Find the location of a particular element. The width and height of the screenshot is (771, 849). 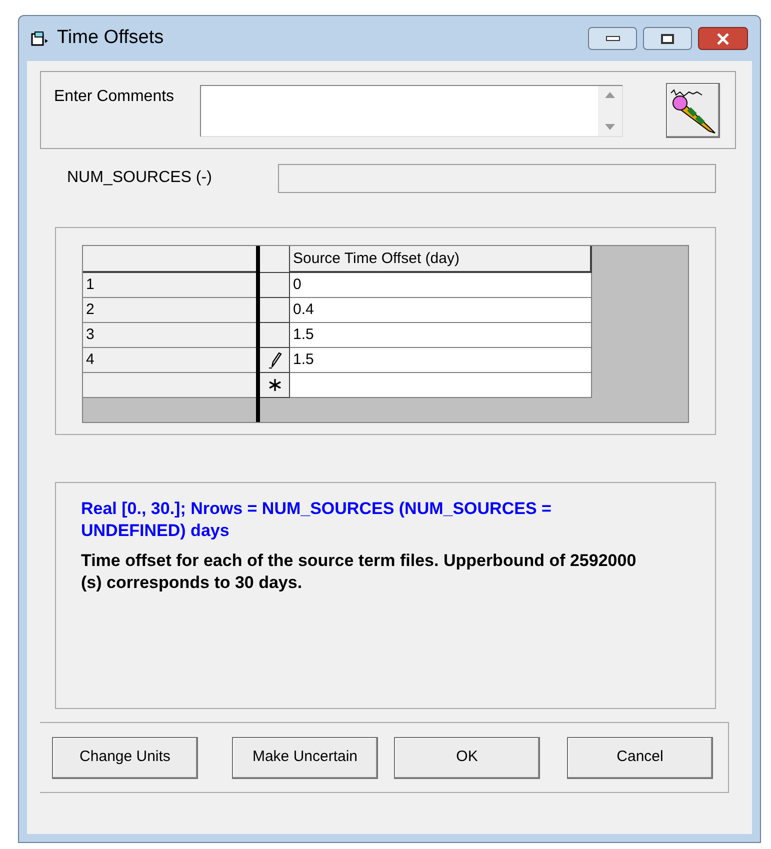

close-button is located at coordinates (723, 38).